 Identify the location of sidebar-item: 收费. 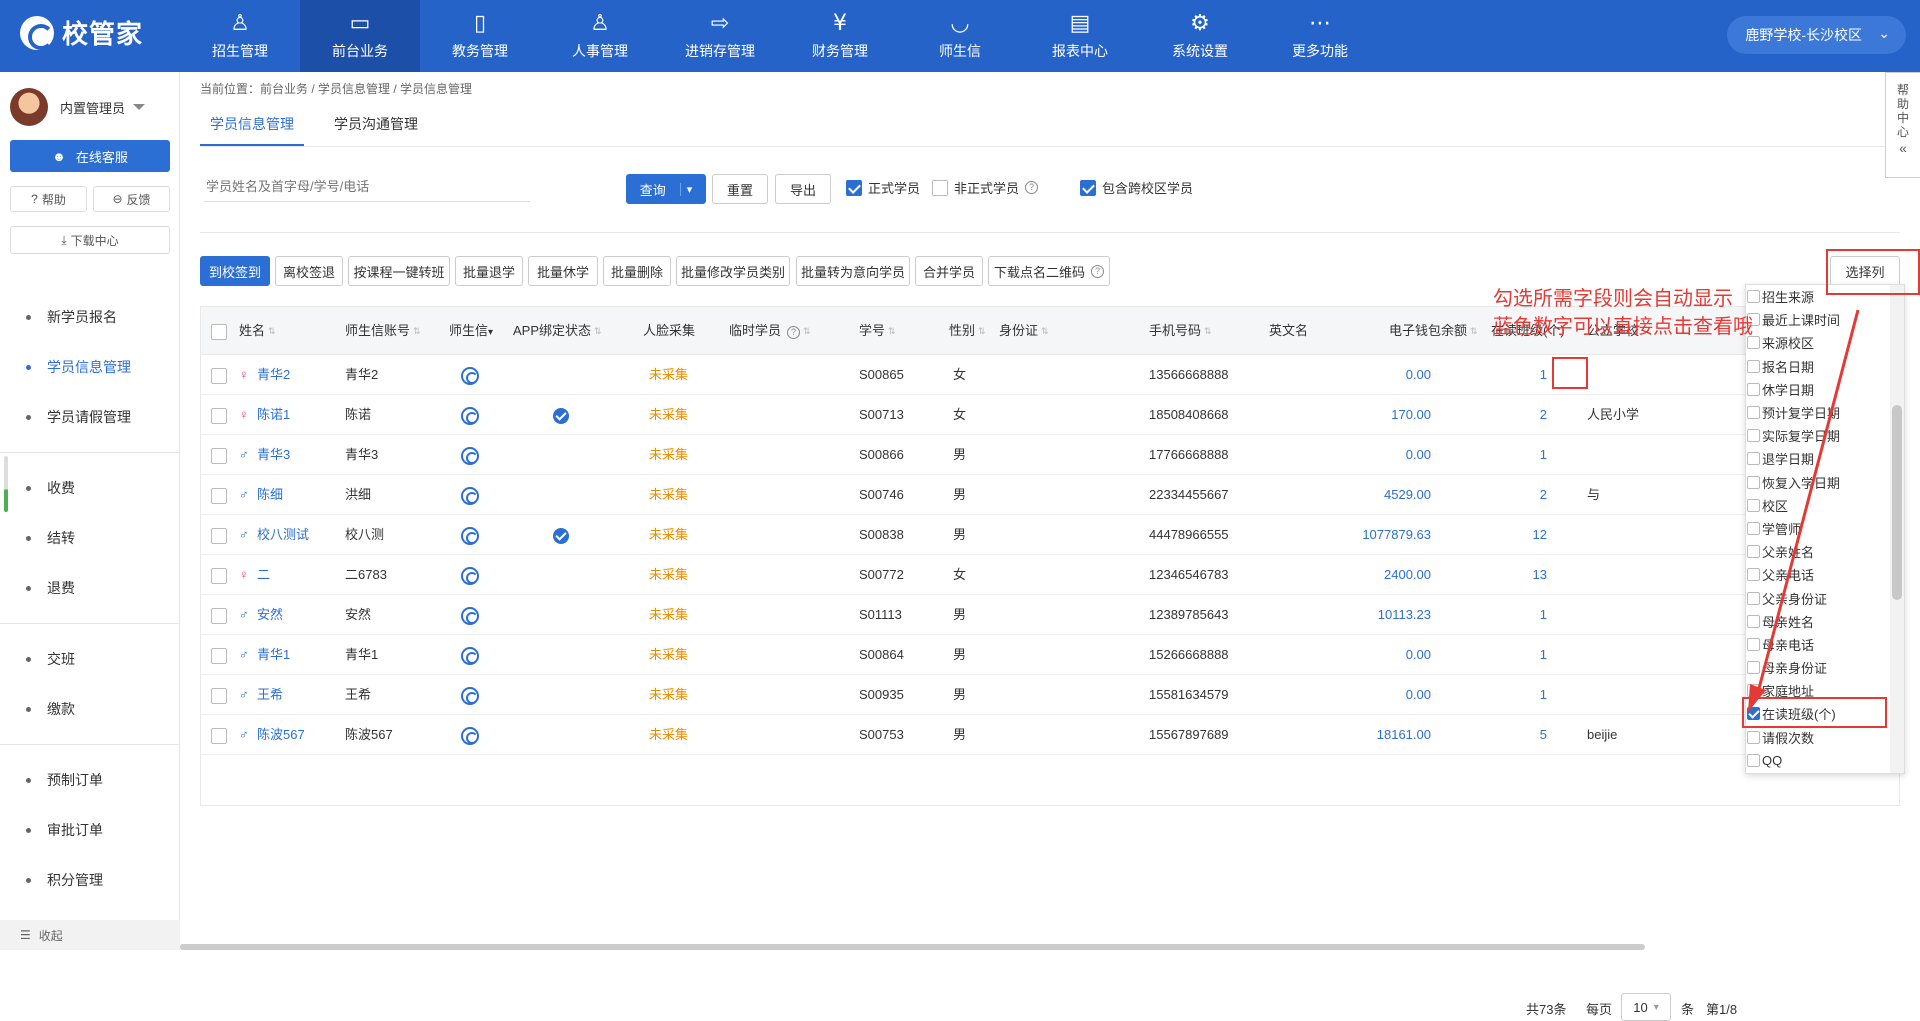
(90, 488).